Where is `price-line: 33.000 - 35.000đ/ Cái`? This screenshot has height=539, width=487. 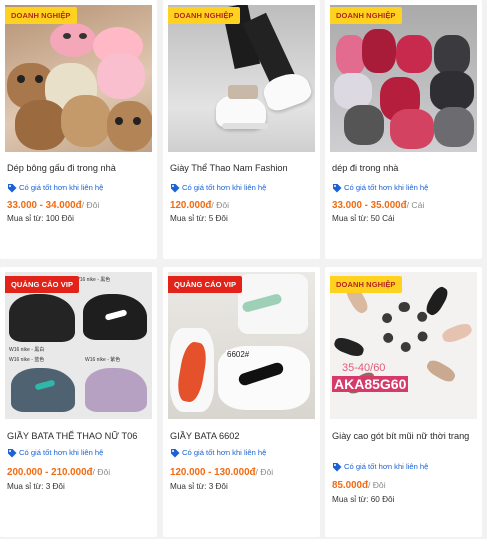 price-line: 33.000 - 35.000đ/ Cái is located at coordinates (378, 205).